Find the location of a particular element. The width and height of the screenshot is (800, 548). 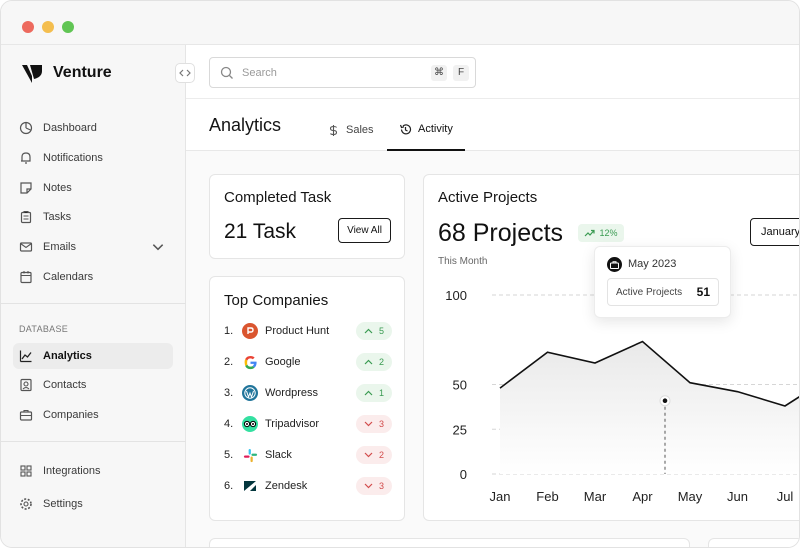

tab-label: Sales is located at coordinates (360, 130).